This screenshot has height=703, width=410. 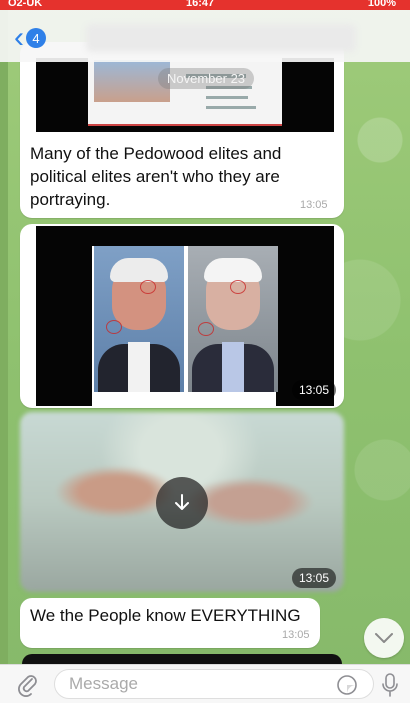 I want to click on photo-time: 13:05, so click(x=314, y=390).